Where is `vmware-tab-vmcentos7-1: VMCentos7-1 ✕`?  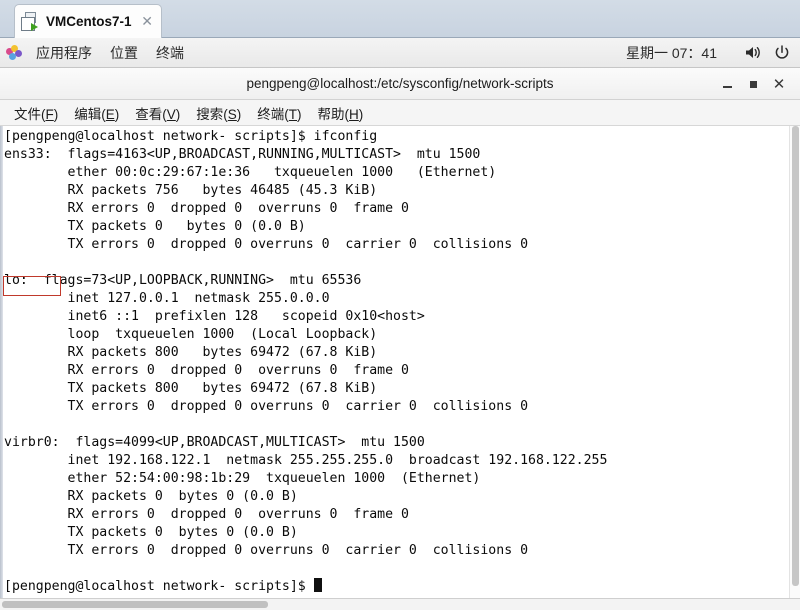
vmware-tab-vmcentos7-1: VMCentos7-1 ✕ is located at coordinates (88, 21).